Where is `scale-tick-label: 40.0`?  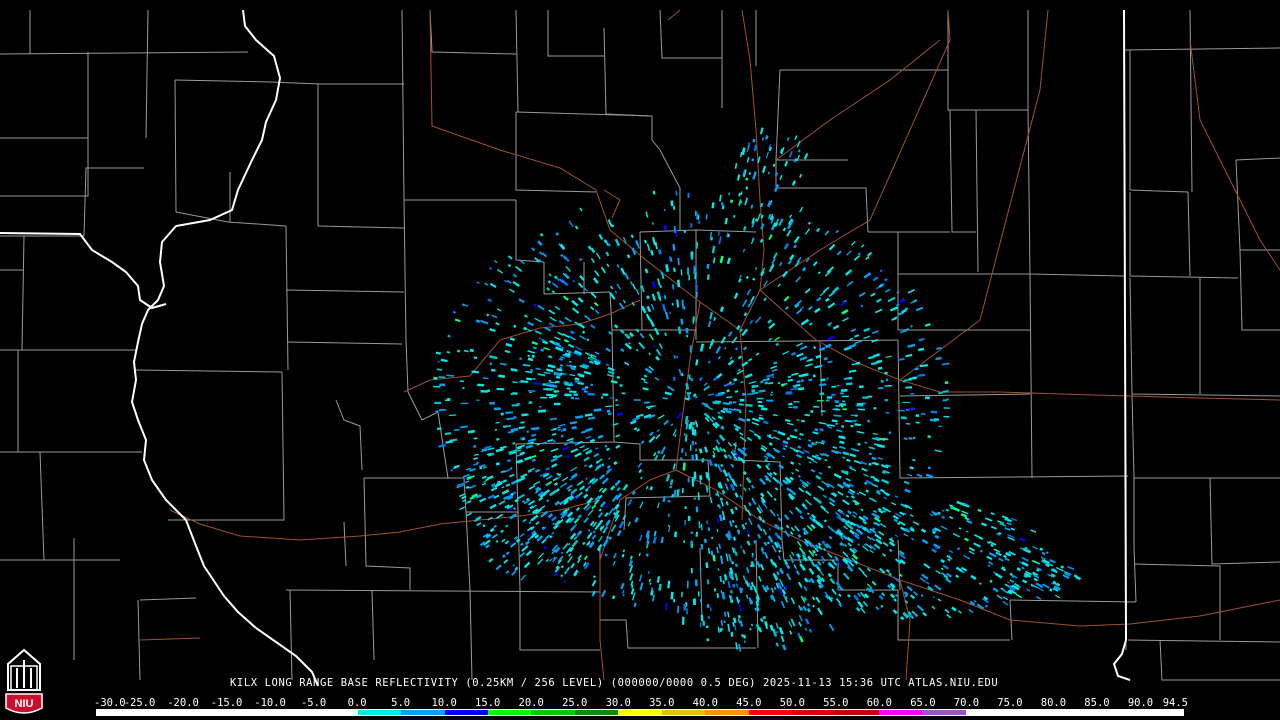
scale-tick-label: 40.0 is located at coordinates (705, 703).